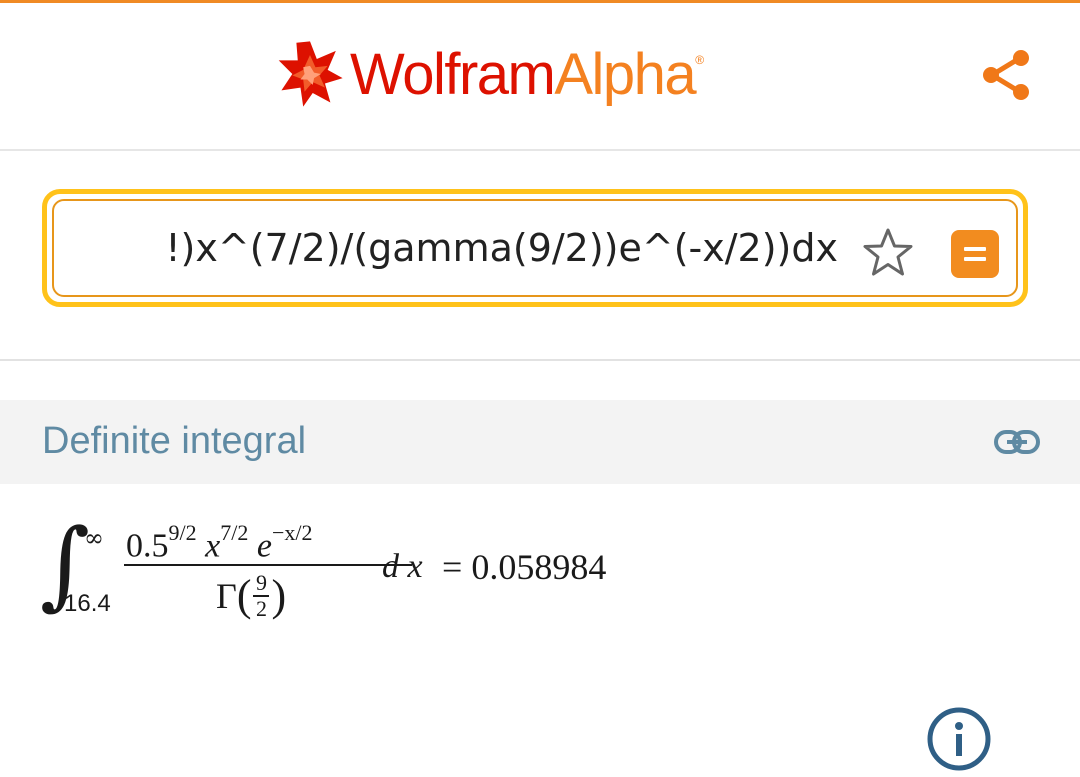  Describe the element at coordinates (226, 595) in the screenshot. I see `gamma-symbol: Γ` at that location.